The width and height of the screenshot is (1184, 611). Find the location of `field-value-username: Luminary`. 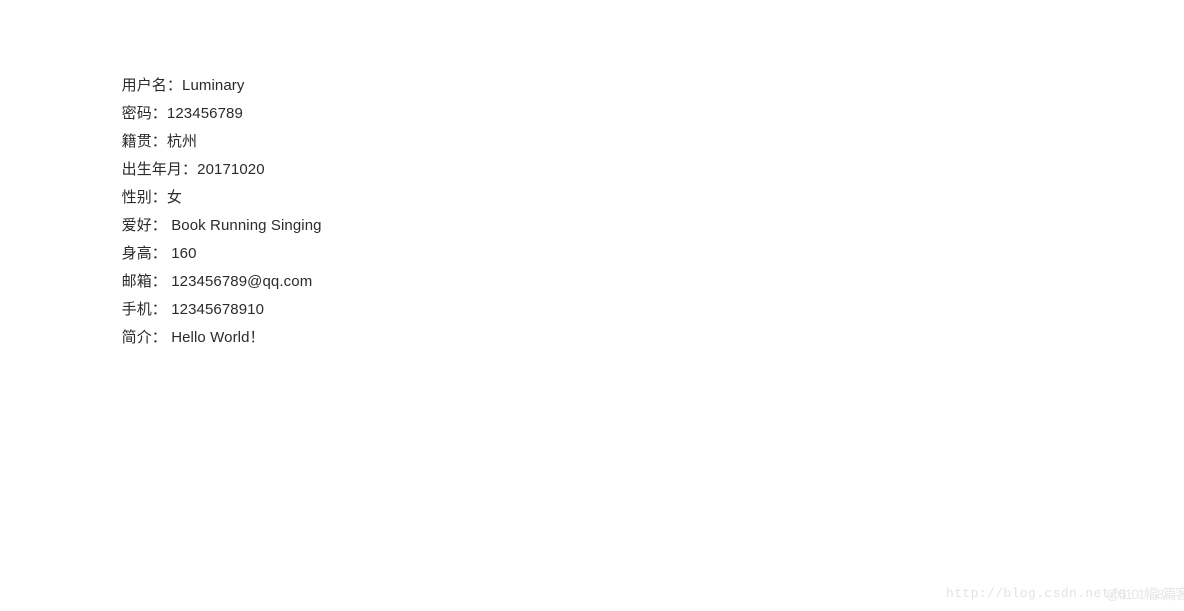

field-value-username: Luminary is located at coordinates (213, 85).